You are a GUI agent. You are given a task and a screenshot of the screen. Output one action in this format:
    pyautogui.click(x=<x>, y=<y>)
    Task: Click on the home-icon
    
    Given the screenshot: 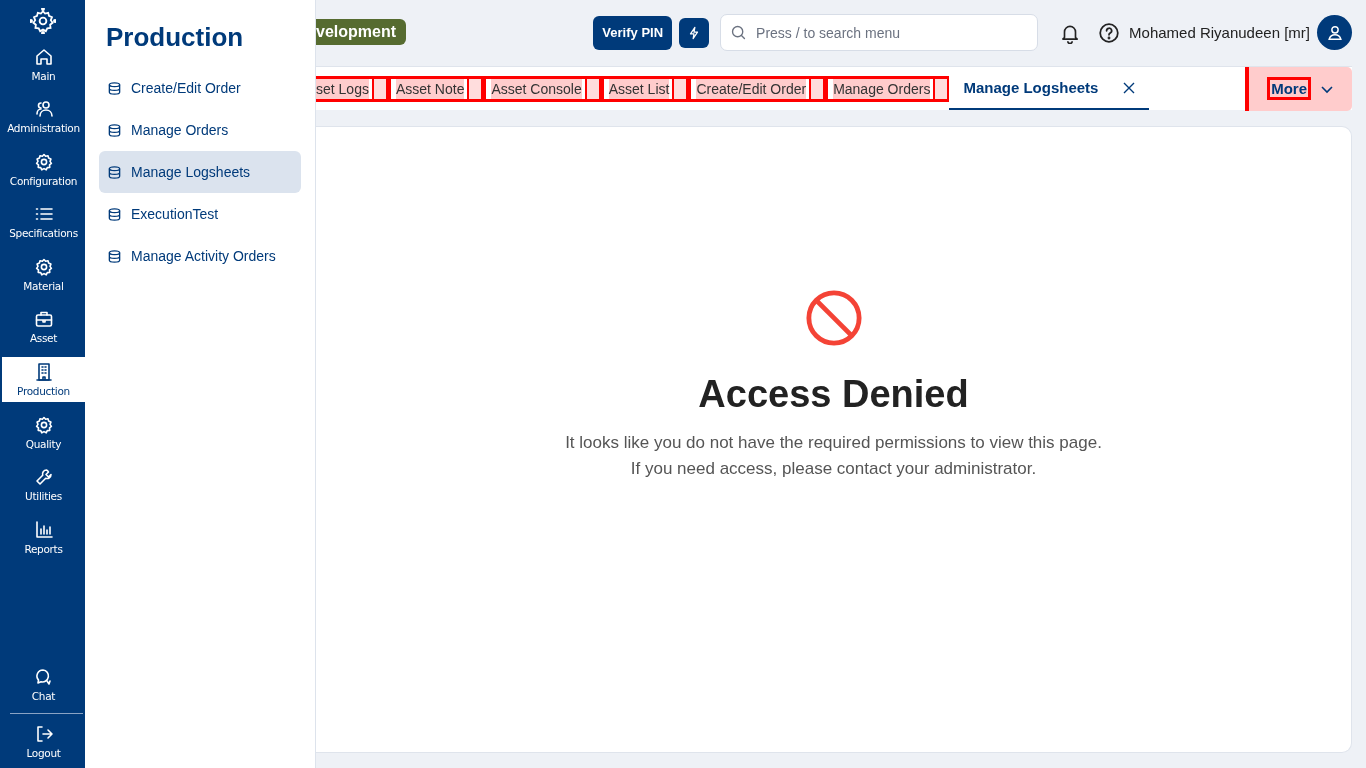 What is the action you would take?
    pyautogui.click(x=43, y=56)
    